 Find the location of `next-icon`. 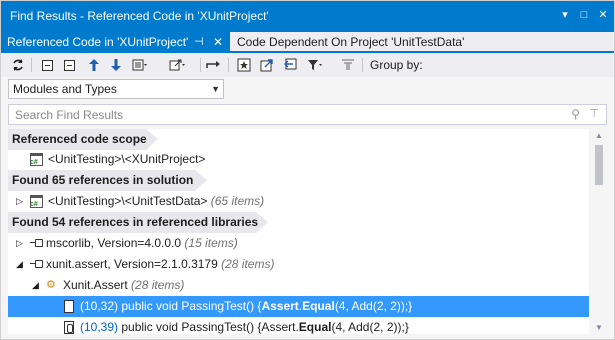

next-icon is located at coordinates (116, 65).